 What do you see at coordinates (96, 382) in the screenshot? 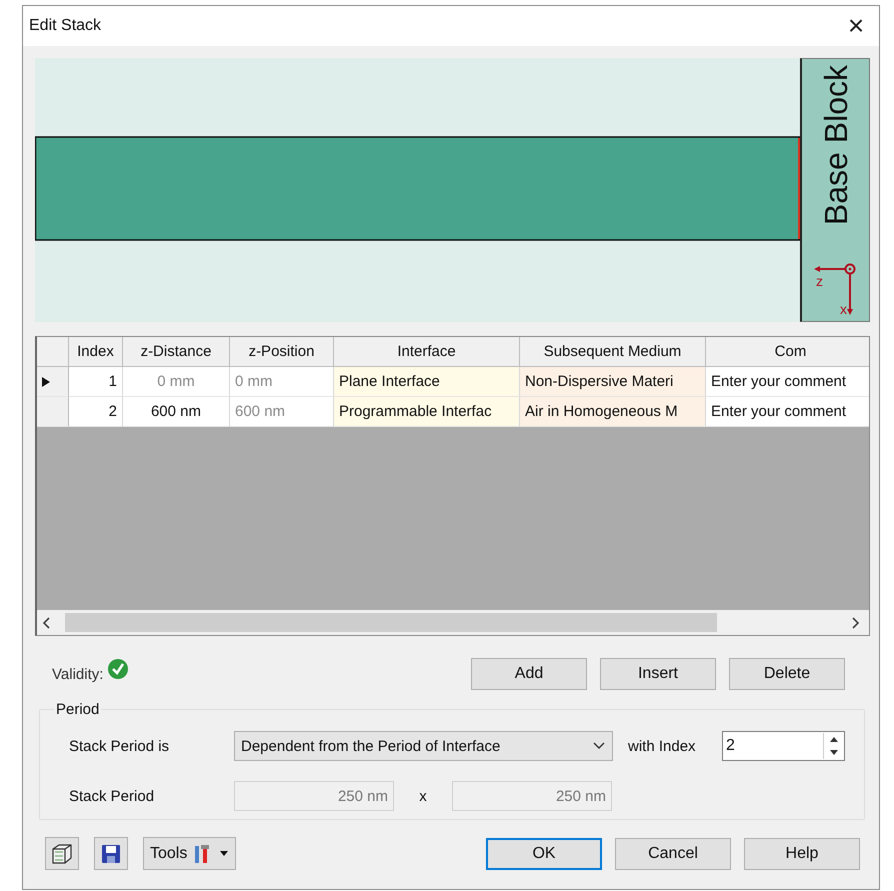
I see `index-cell: 1` at bounding box center [96, 382].